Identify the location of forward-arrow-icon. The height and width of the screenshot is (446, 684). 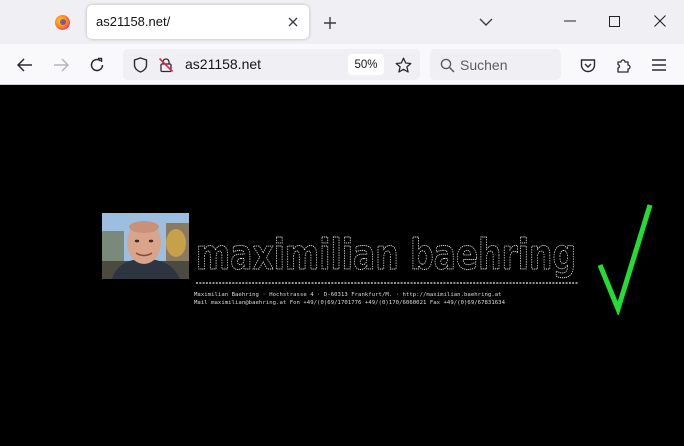
(61, 65).